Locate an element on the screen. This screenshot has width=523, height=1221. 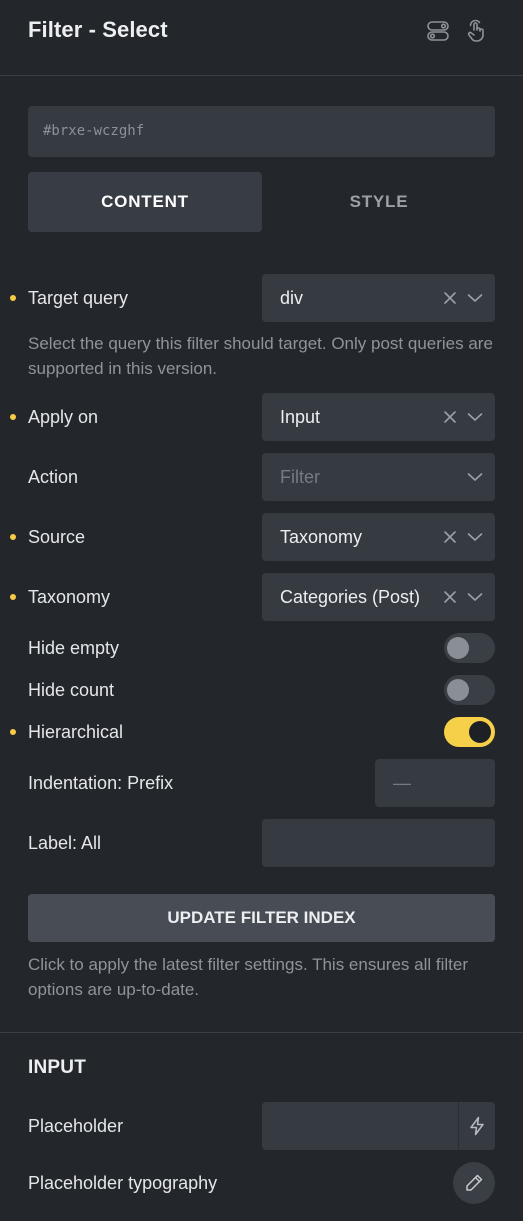
apply-on-label: Apply on is located at coordinates (63, 417).